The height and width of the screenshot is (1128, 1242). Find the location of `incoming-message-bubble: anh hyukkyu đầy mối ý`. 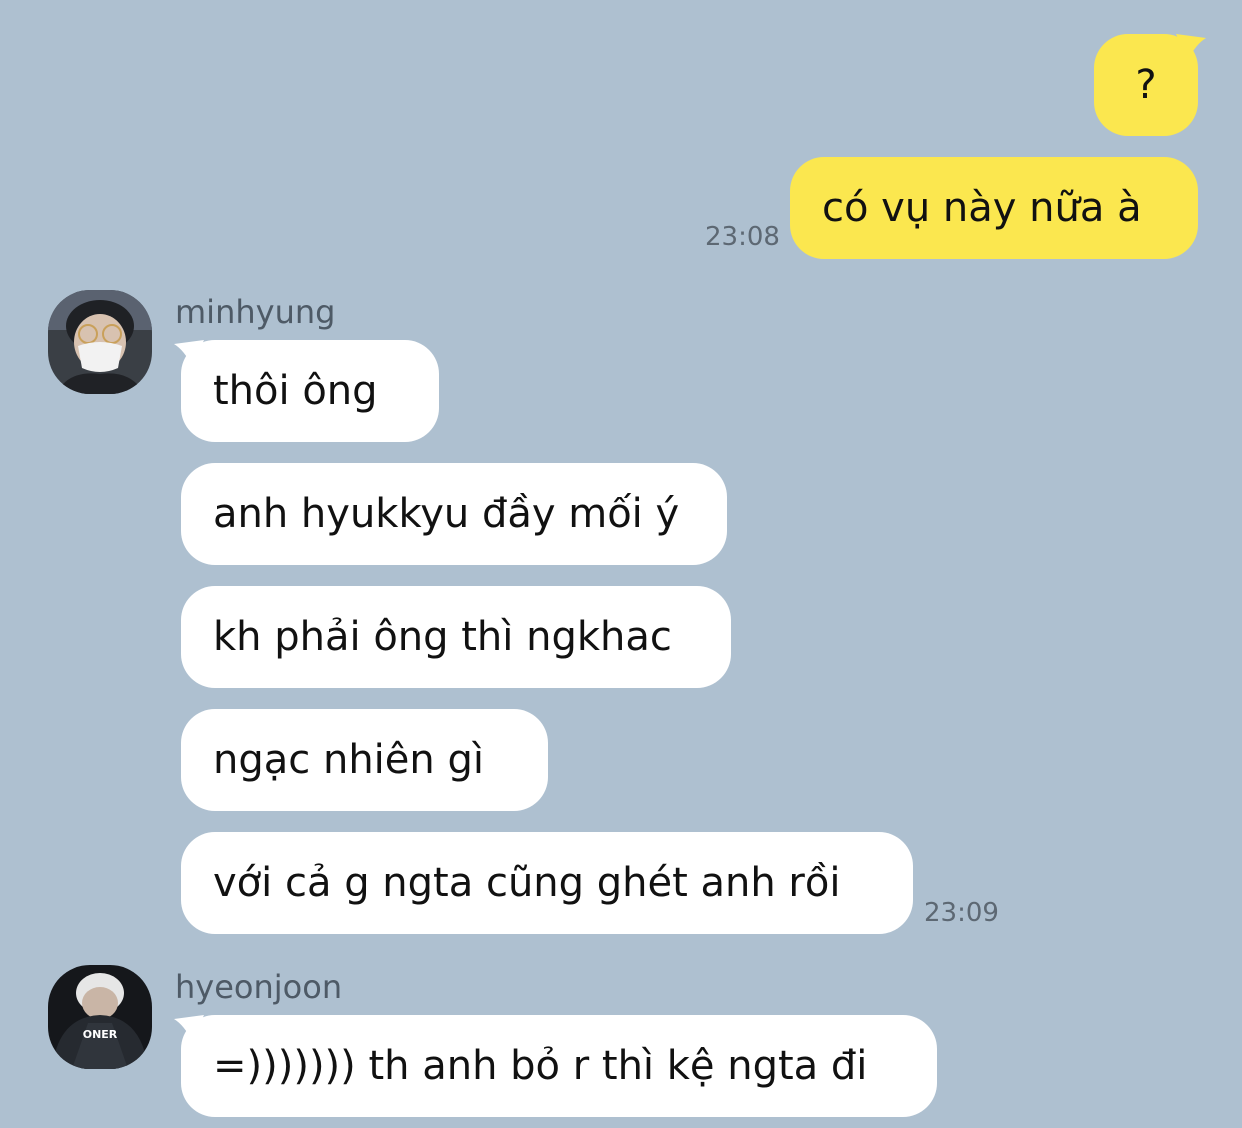

incoming-message-bubble: anh hyukkyu đầy mối ý is located at coordinates (454, 514).